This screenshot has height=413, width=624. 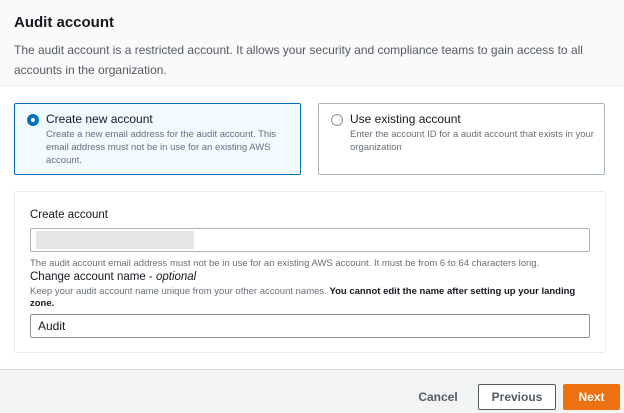 I want to click on email-field, so click(x=310, y=240).